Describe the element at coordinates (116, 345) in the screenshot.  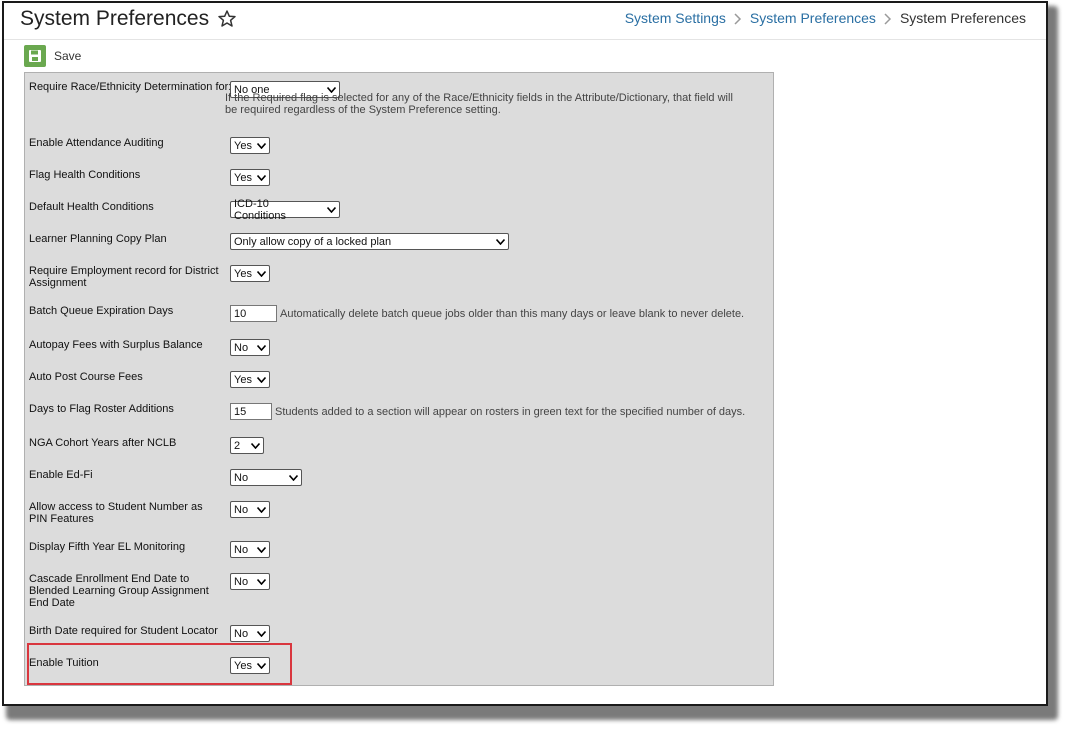
I see `field-label: Autopay Fees with Surplus Balance` at that location.